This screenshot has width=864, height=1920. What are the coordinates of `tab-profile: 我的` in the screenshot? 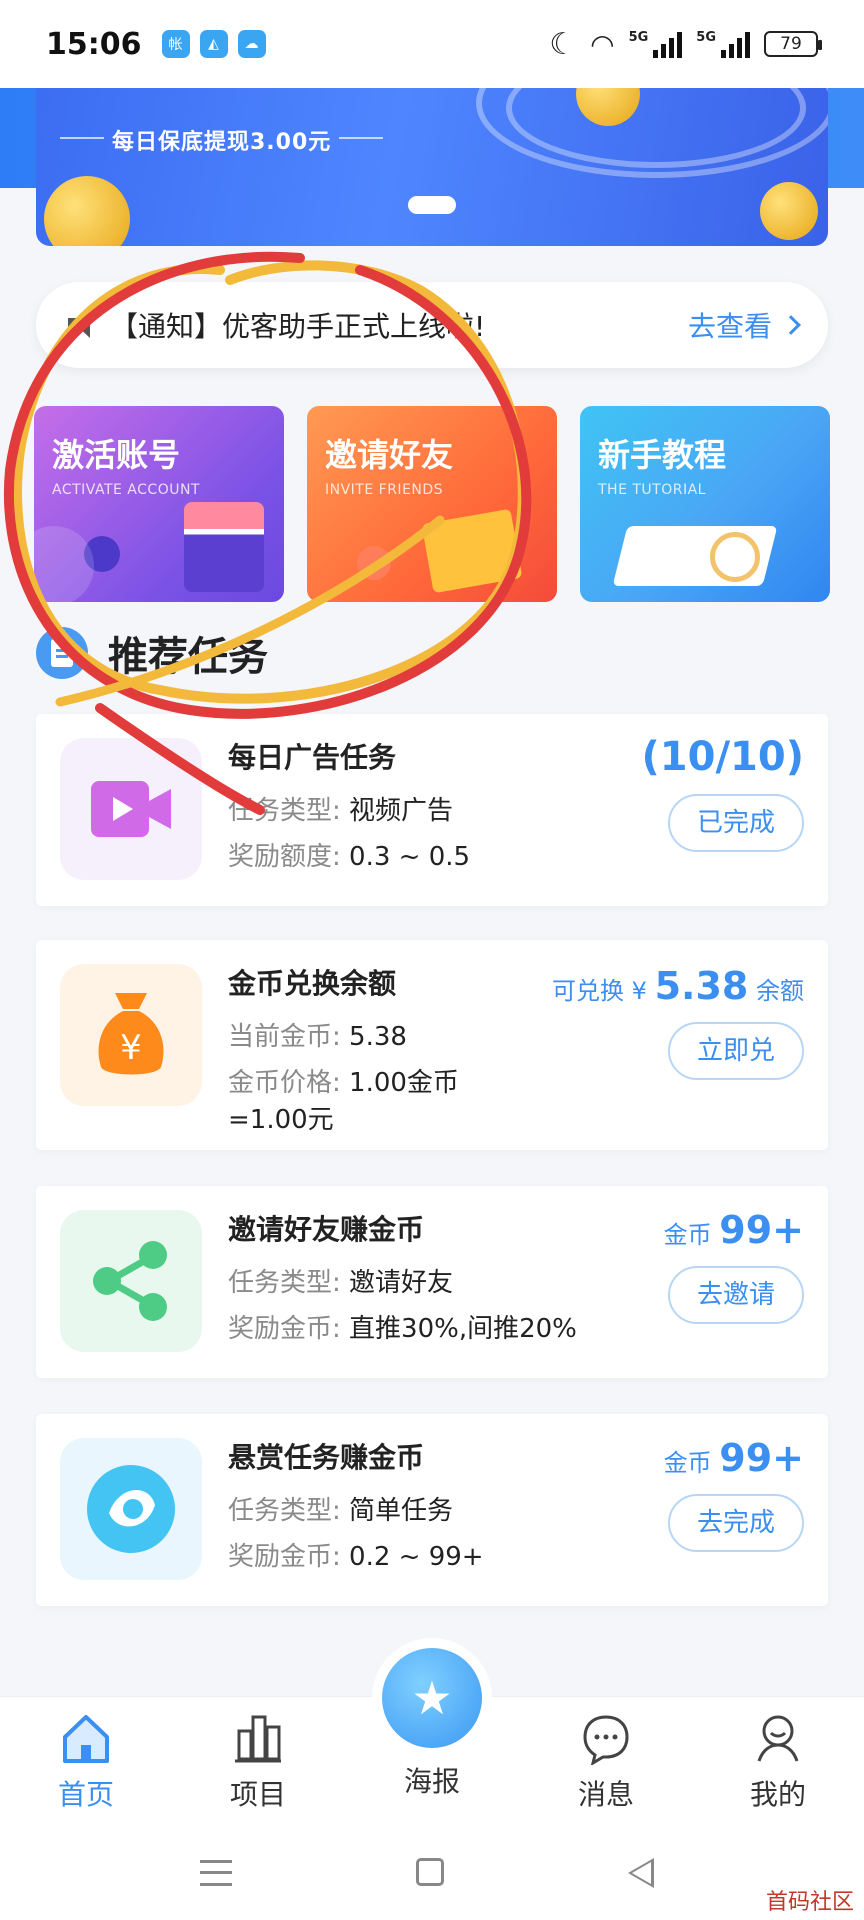 It's located at (778, 1762).